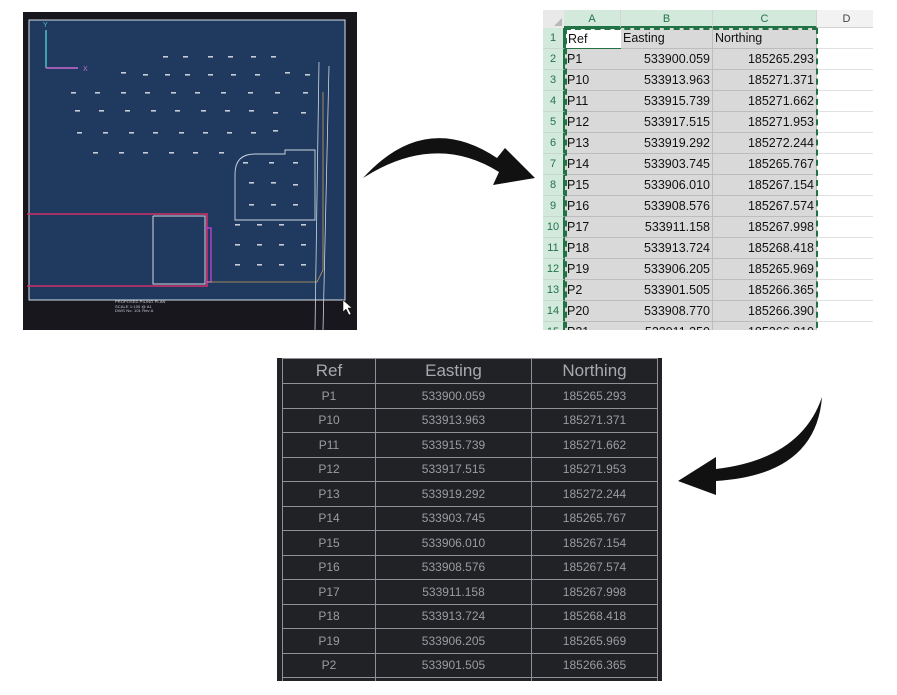 The image size is (897, 695). What do you see at coordinates (554, 185) in the screenshot?
I see `row-header: 8` at bounding box center [554, 185].